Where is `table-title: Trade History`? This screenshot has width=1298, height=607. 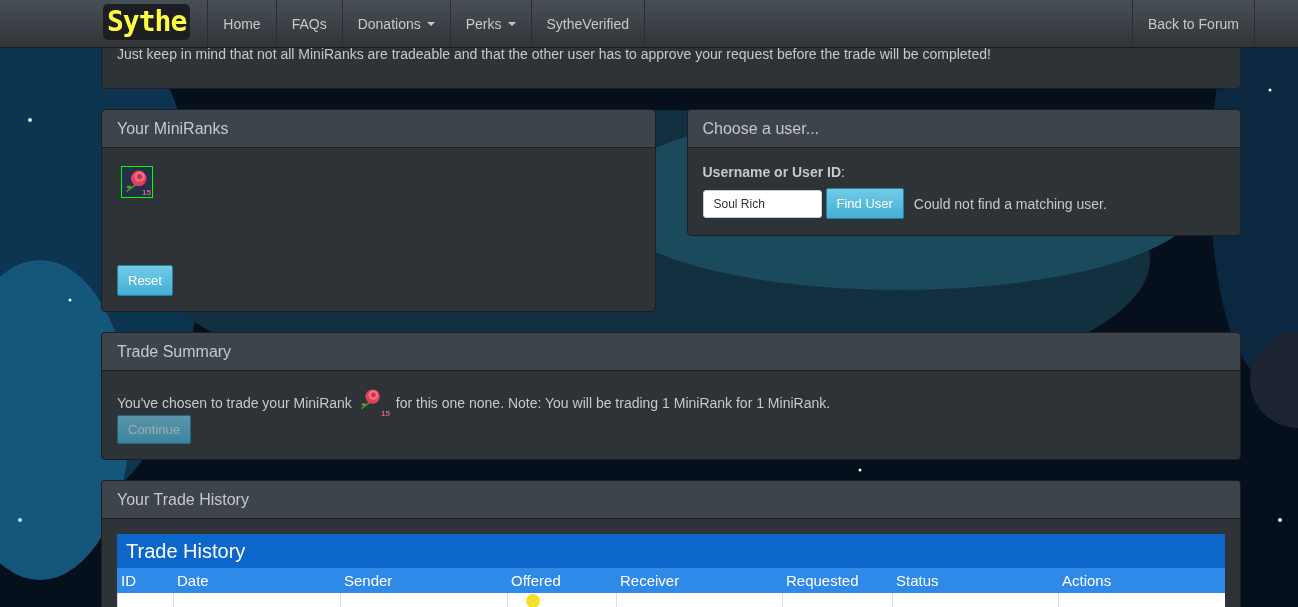
table-title: Trade History is located at coordinates (671, 551).